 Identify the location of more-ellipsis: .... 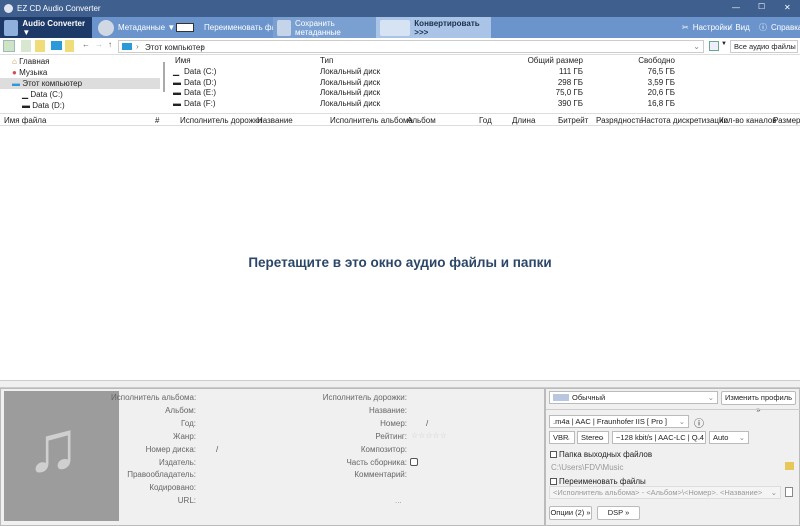
(398, 500).